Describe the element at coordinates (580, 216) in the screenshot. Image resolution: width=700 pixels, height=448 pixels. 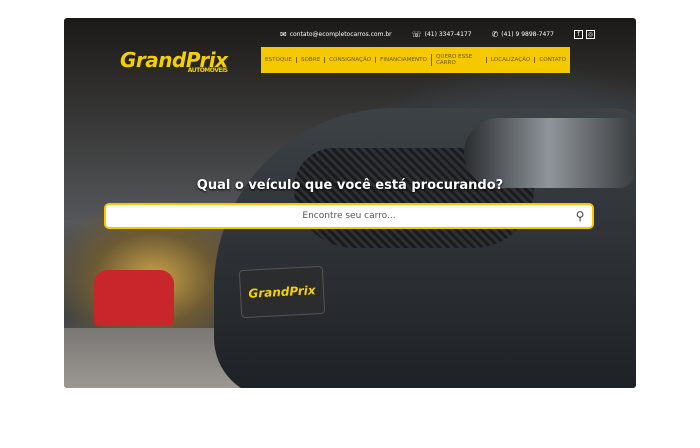
I see `search-icon: ⚲` at that location.